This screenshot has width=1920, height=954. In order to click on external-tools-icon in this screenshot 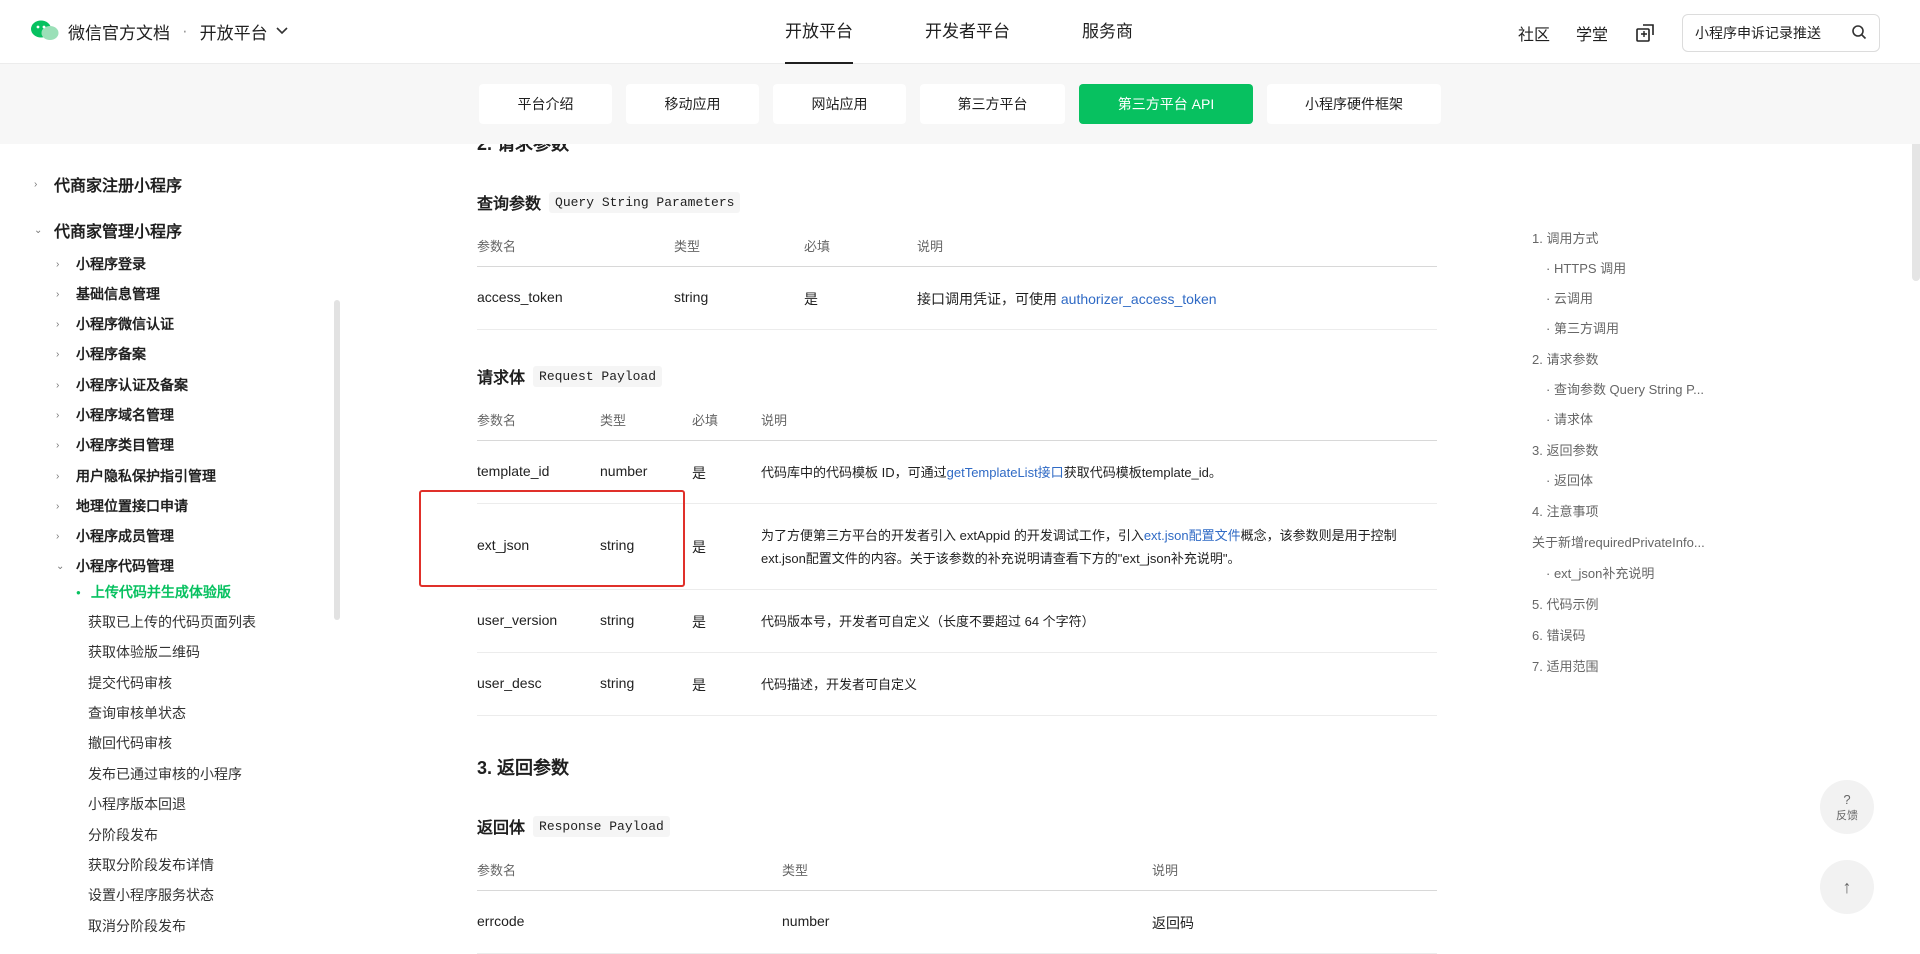, I will do `click(1645, 33)`.